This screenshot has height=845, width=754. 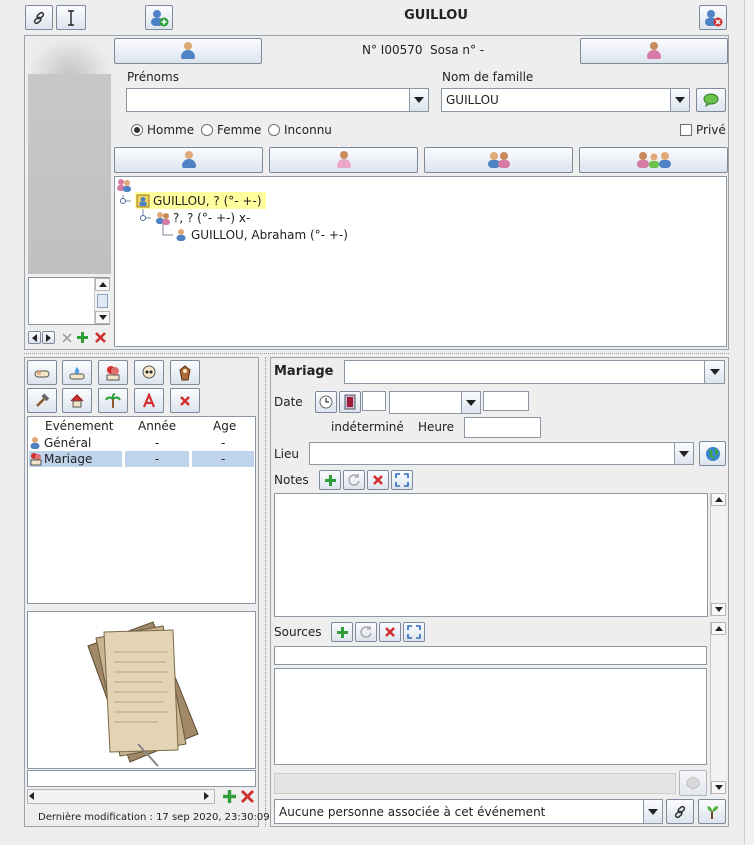 What do you see at coordinates (653, 160) in the screenshot?
I see `add-children-button` at bounding box center [653, 160].